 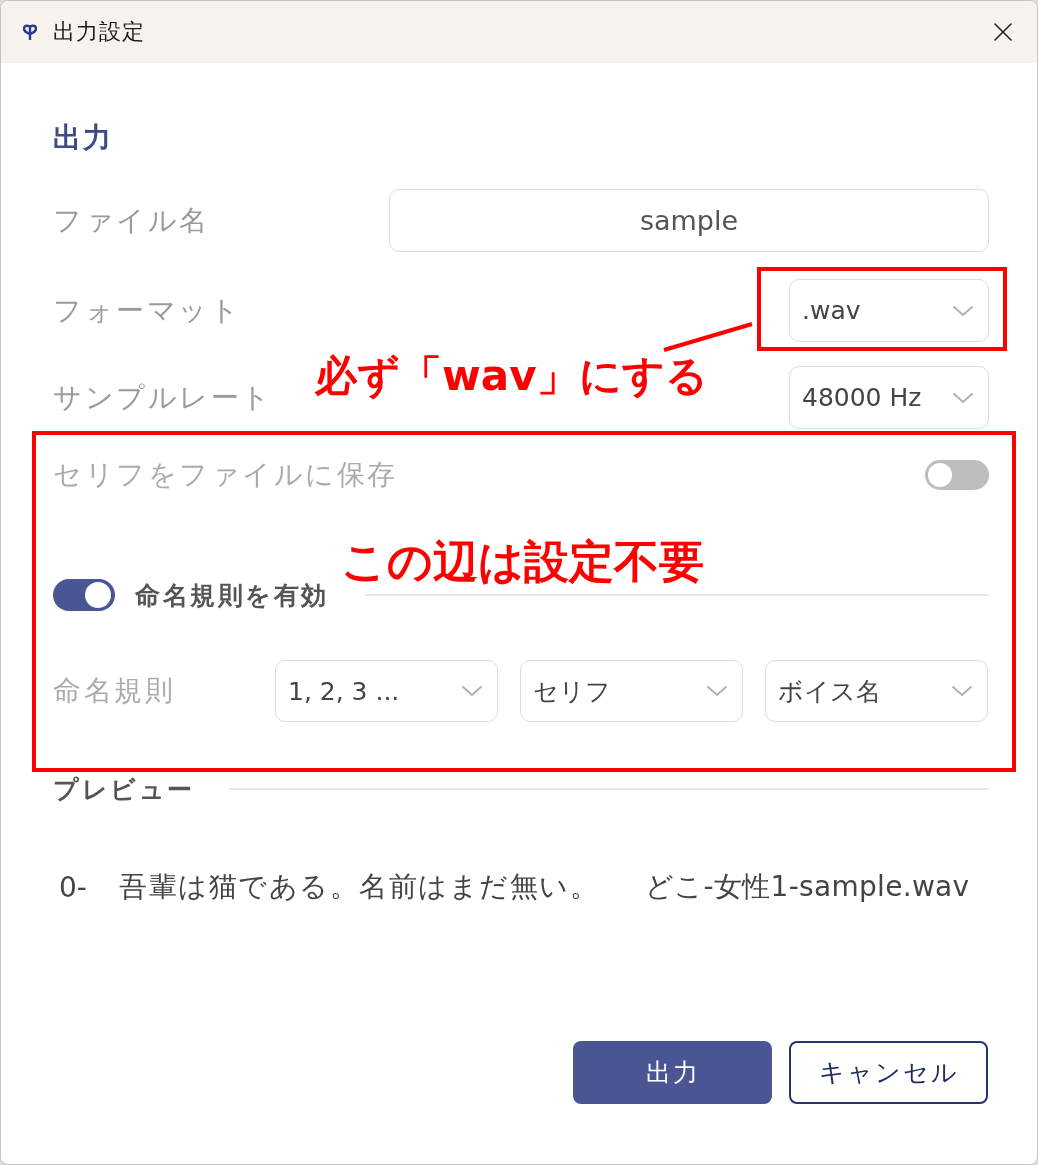 I want to click on field-label: フォーマット, so click(x=147, y=310).